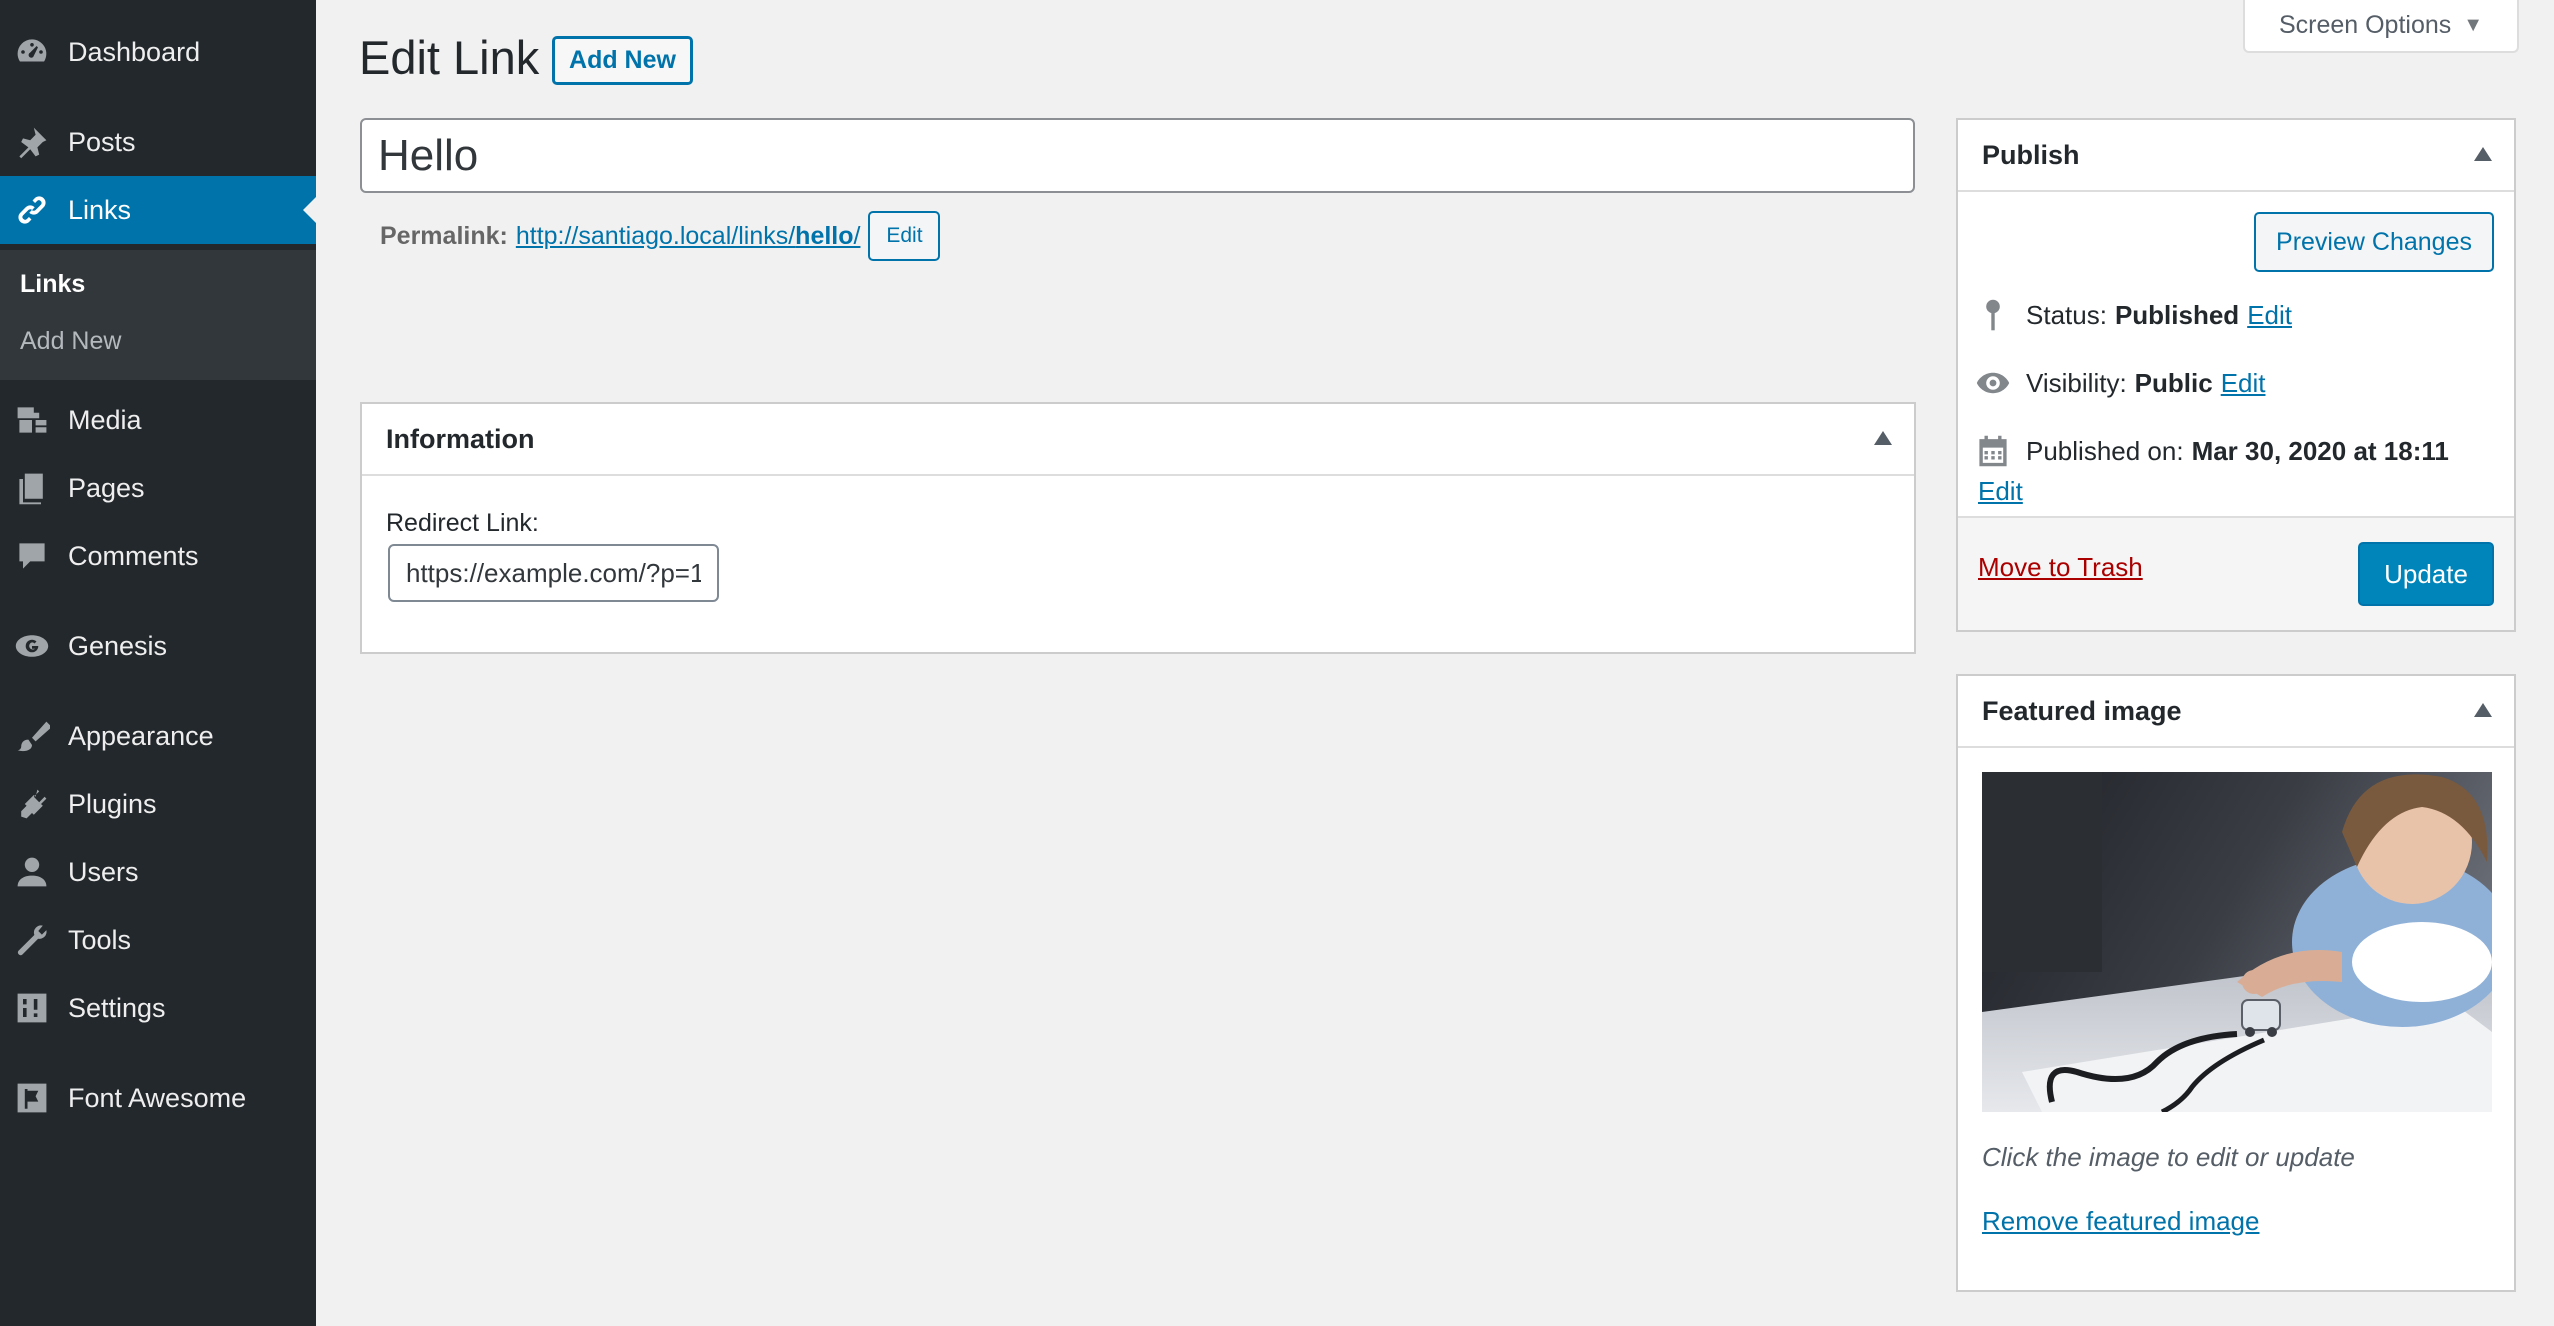 This screenshot has height=1326, width=2554. What do you see at coordinates (2076, 382) in the screenshot?
I see `visibility-label: Visibility:` at bounding box center [2076, 382].